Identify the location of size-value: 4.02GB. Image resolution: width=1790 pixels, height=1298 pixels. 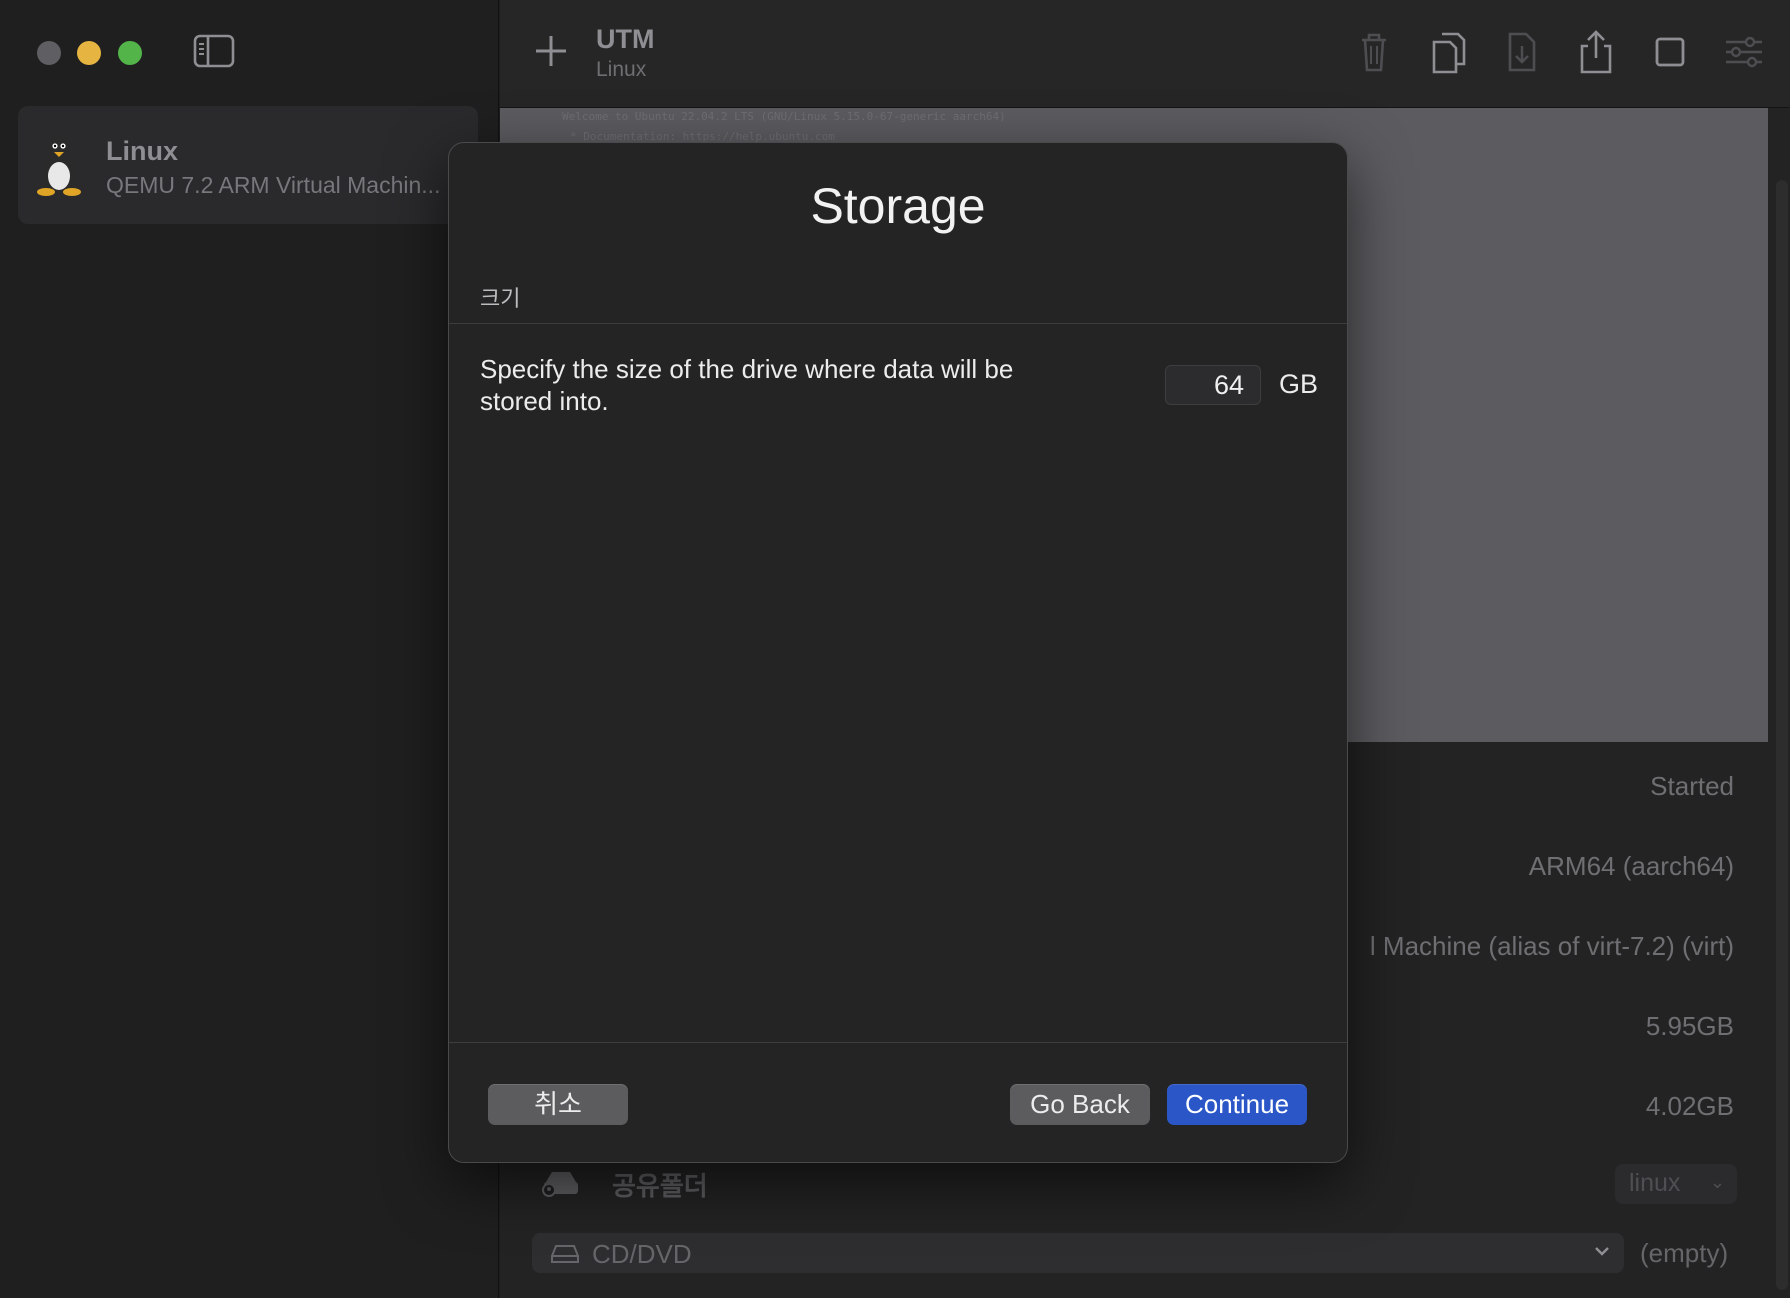
(1689, 1106).